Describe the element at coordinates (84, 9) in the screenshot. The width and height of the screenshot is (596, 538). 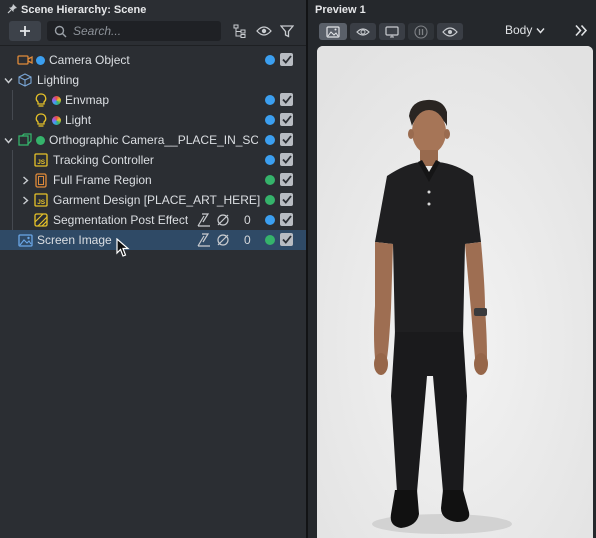
I see `panel-title: Scene Hierarchy: Scene` at that location.